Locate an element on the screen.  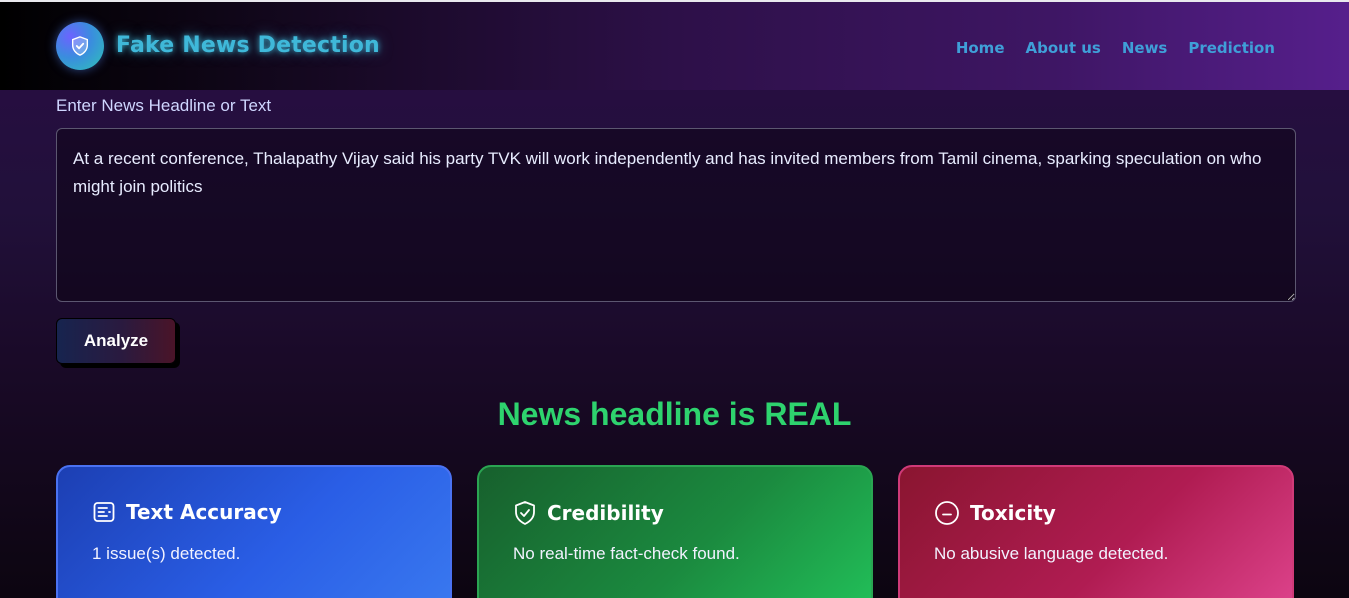
analyze-button: Analyze is located at coordinates (116, 341).